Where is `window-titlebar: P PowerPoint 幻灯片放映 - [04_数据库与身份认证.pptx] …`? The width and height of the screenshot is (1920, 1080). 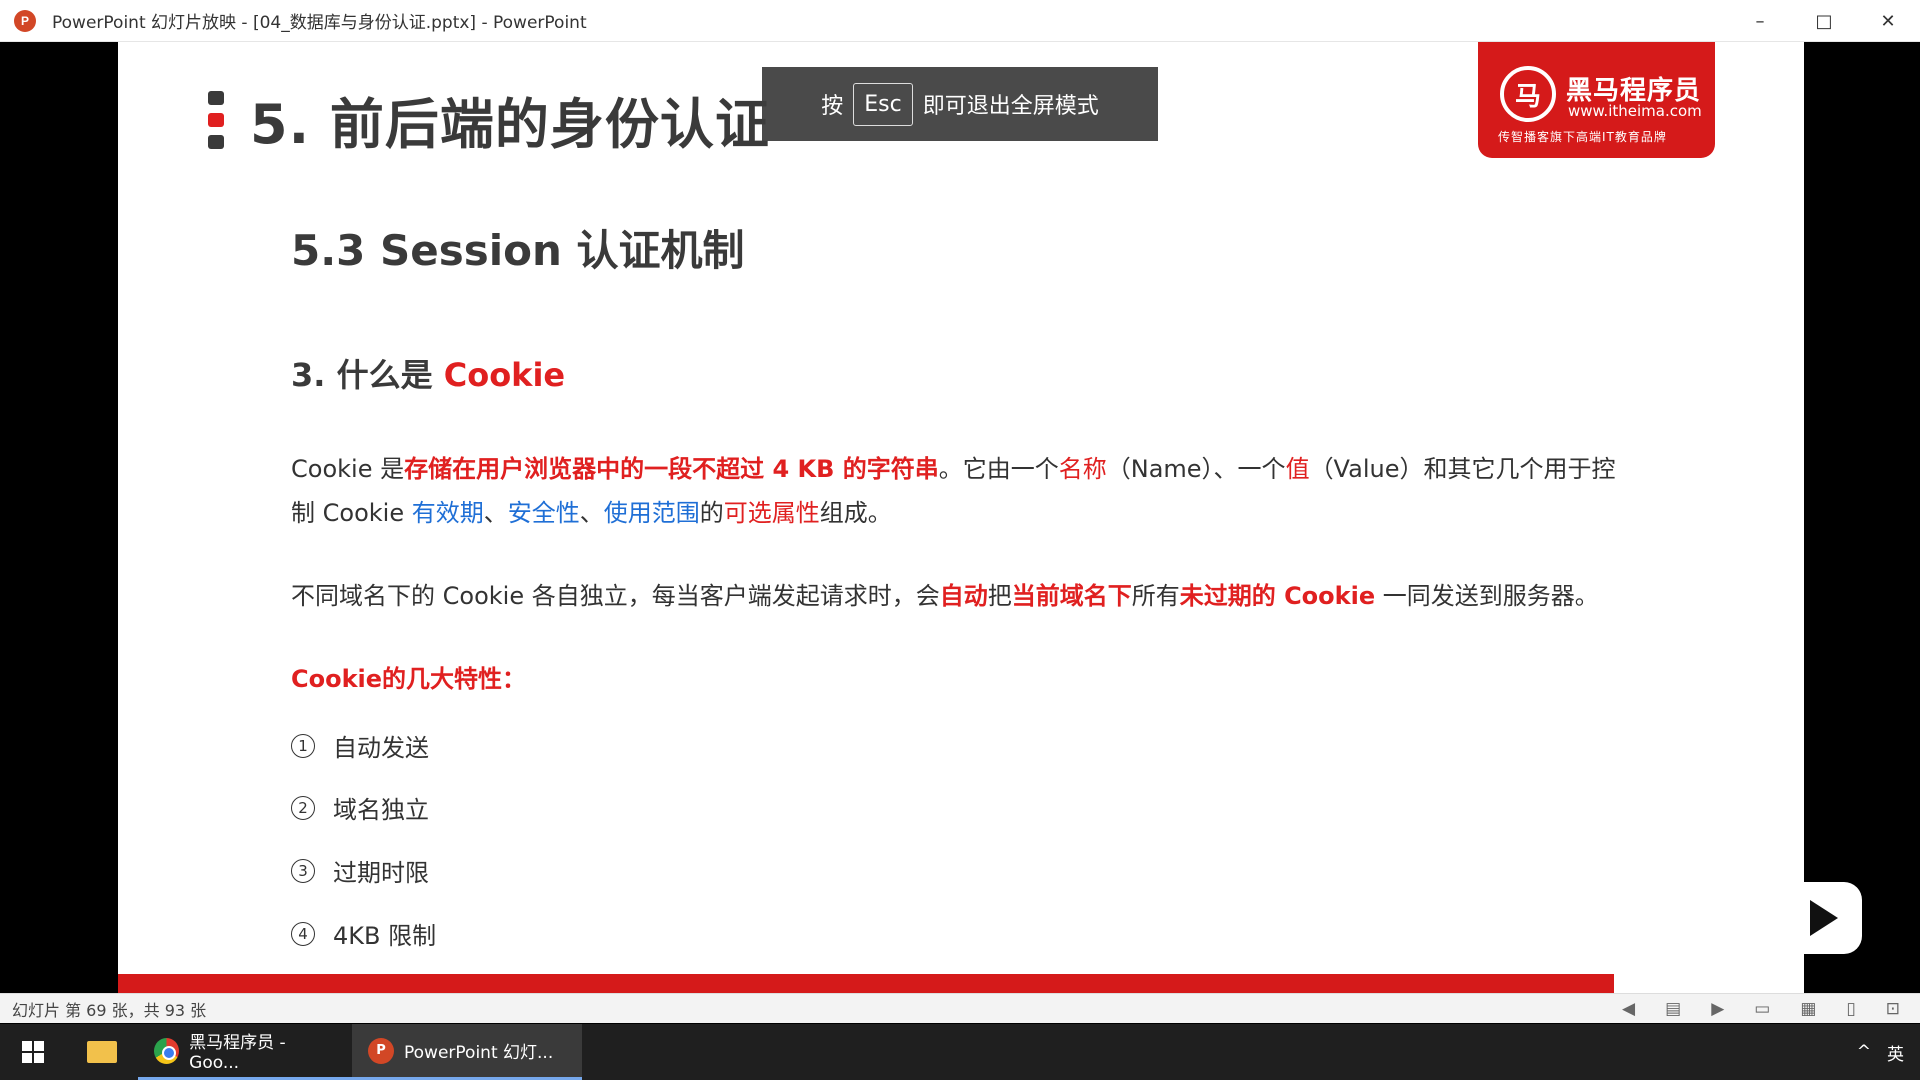
window-titlebar: P PowerPoint 幻灯片放映 - [04_数据库与身份认证.pptx] … is located at coordinates (960, 21).